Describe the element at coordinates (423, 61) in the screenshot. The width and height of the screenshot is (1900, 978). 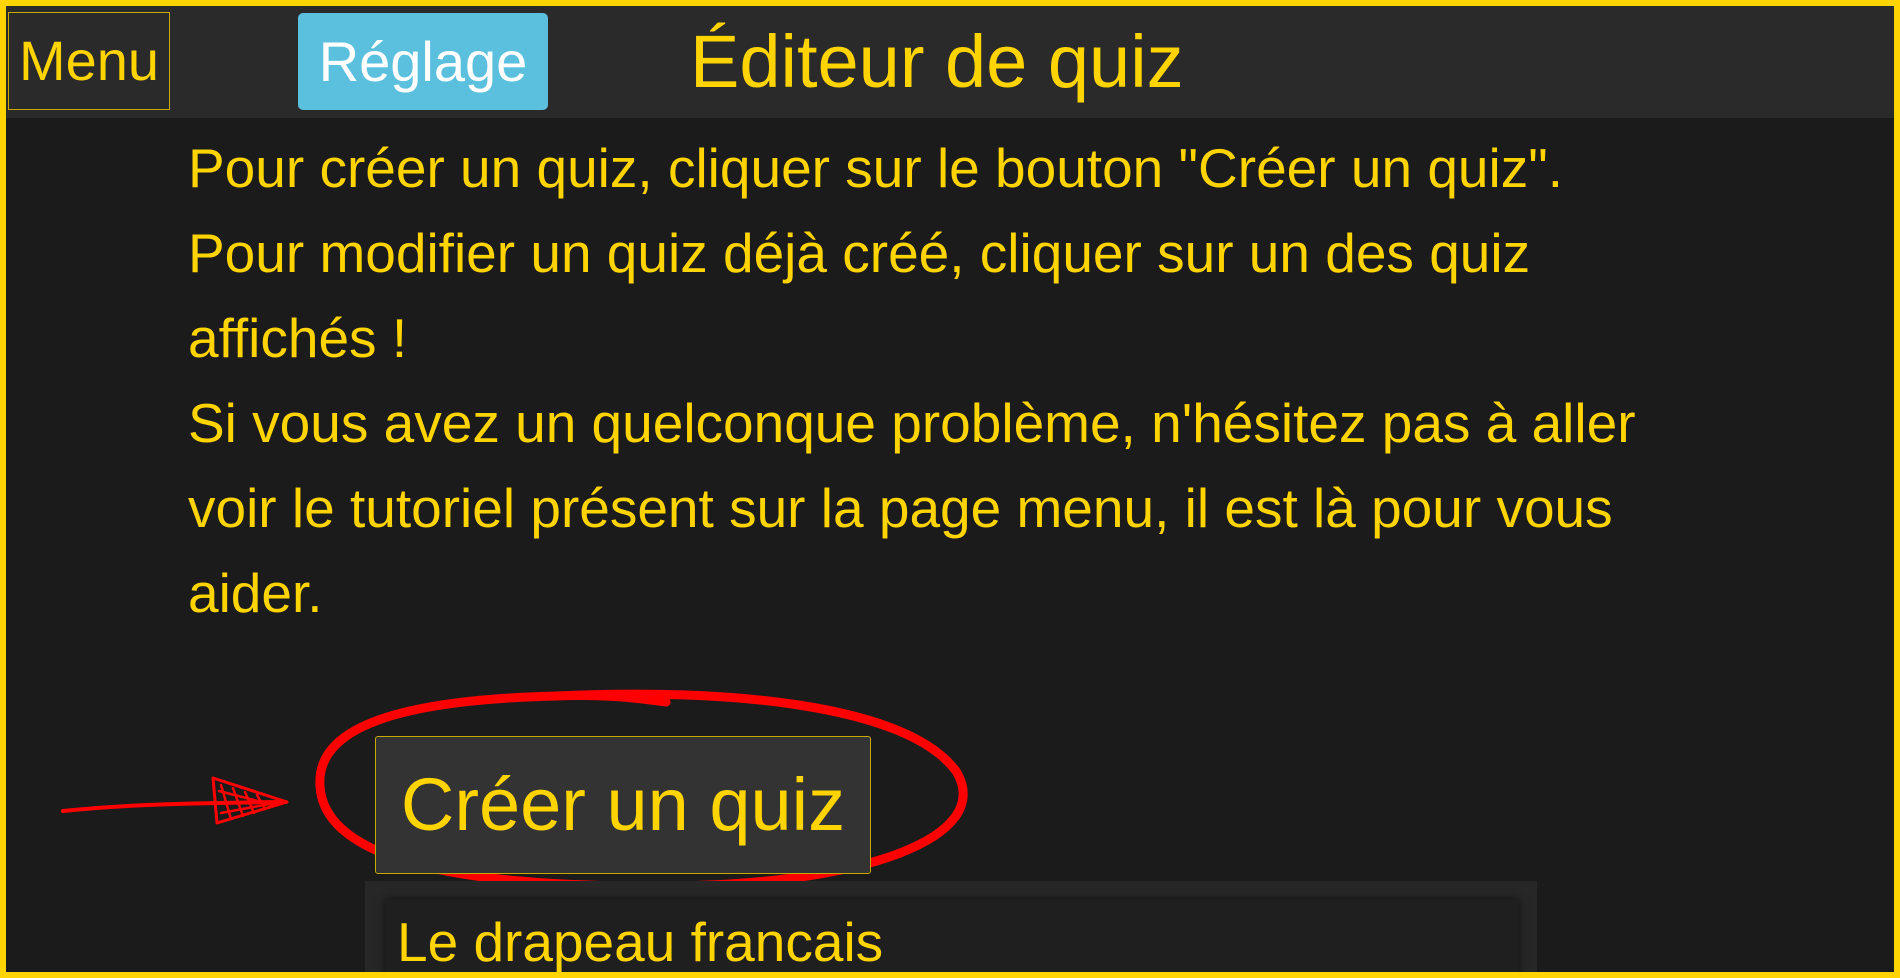
I see `settings-button: Réglage` at that location.